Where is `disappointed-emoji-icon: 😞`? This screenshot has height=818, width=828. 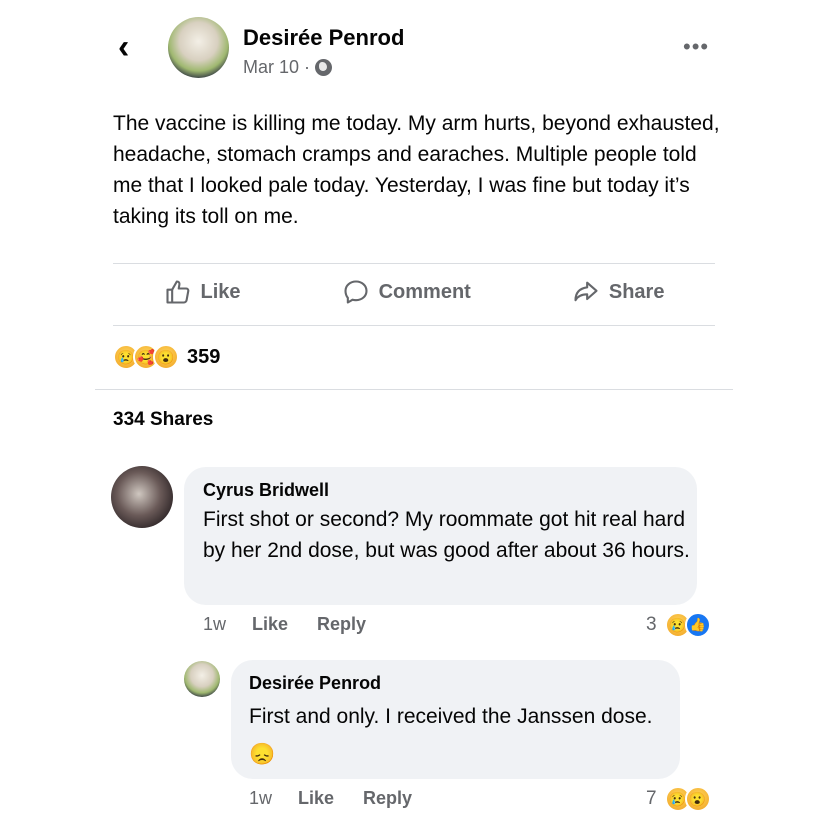
disappointed-emoji-icon: 😞 is located at coordinates (262, 754).